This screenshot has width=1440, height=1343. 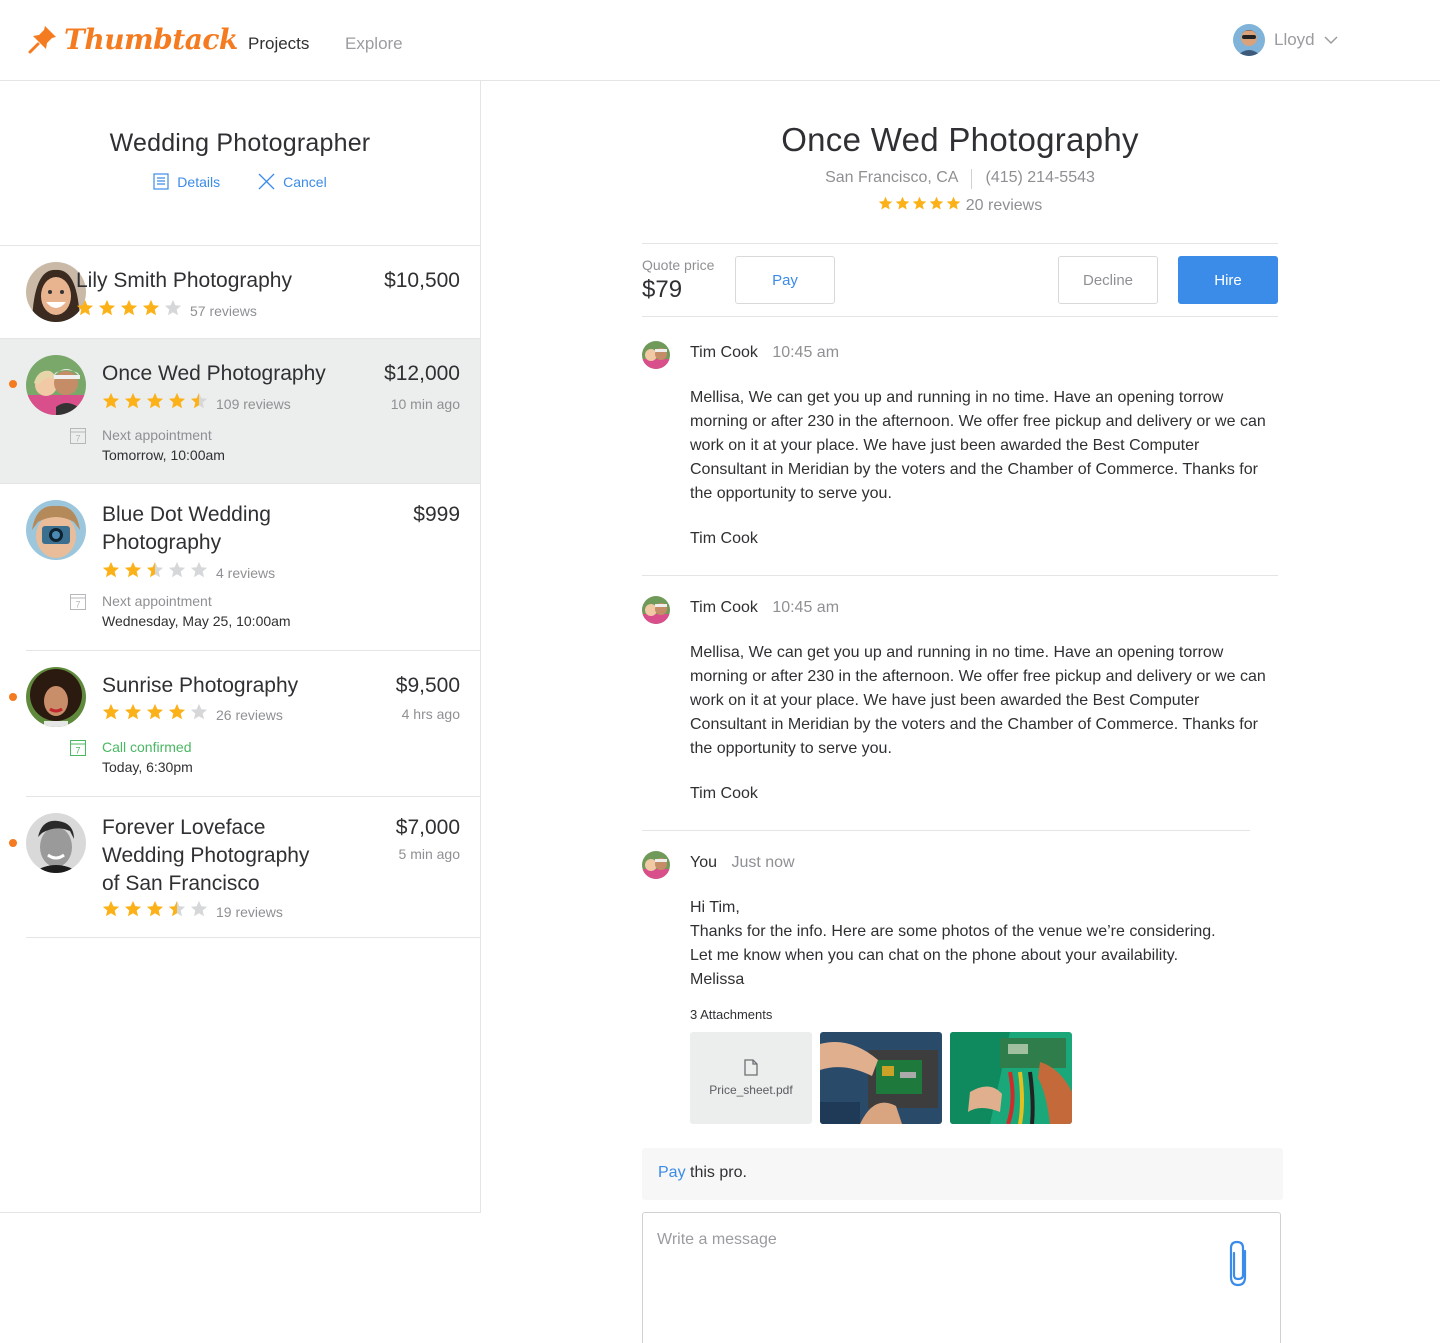 What do you see at coordinates (253, 403) in the screenshot?
I see `review-count: 109 reviews` at bounding box center [253, 403].